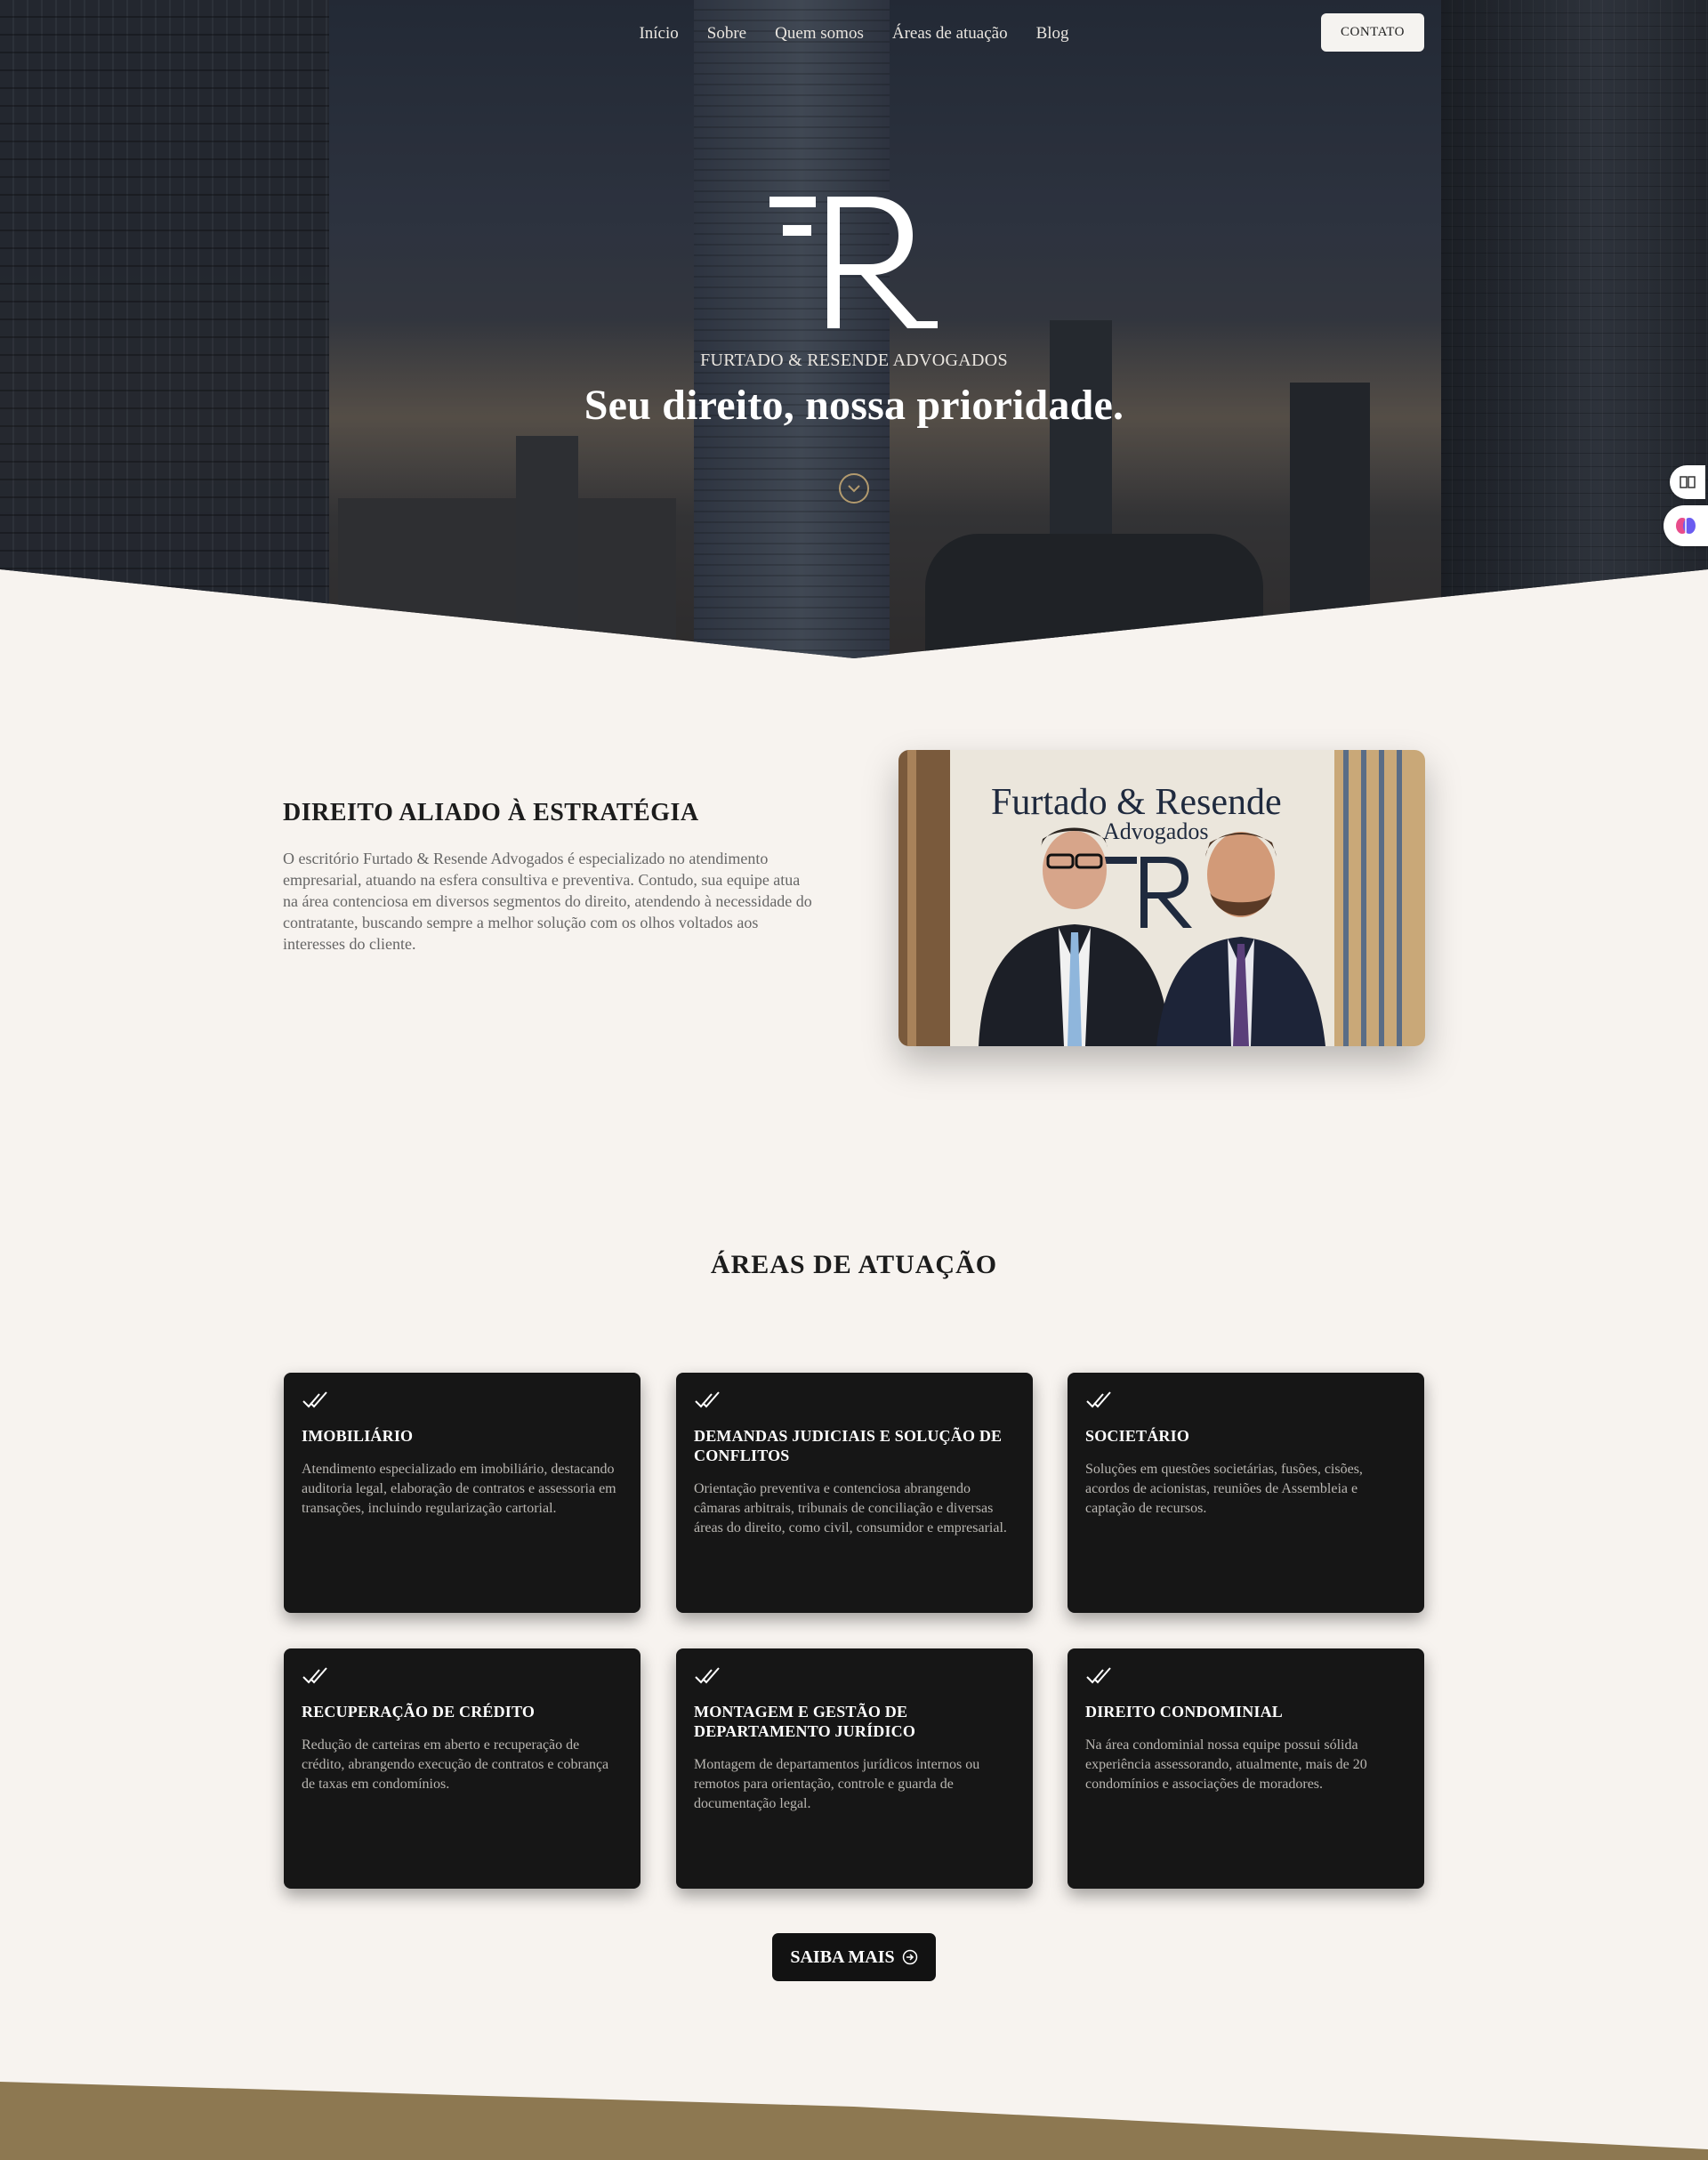  What do you see at coordinates (1184, 1712) in the screenshot?
I see `area-card-title: DIREITO CONDOMINIAL` at bounding box center [1184, 1712].